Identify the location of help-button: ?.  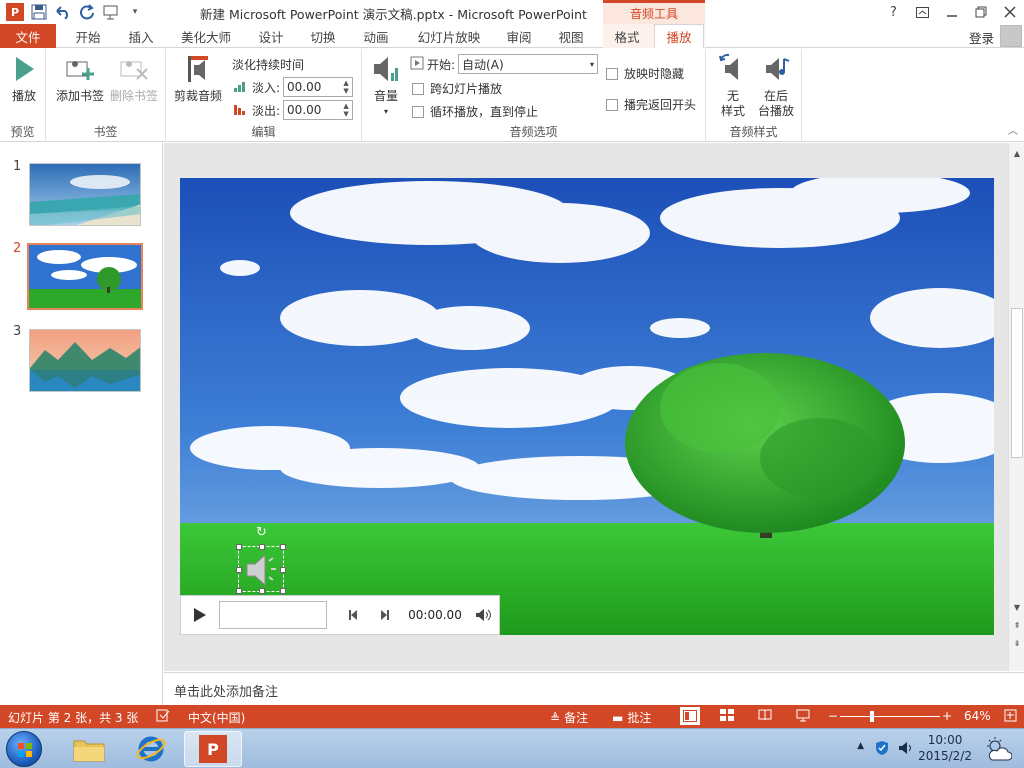
(893, 12).